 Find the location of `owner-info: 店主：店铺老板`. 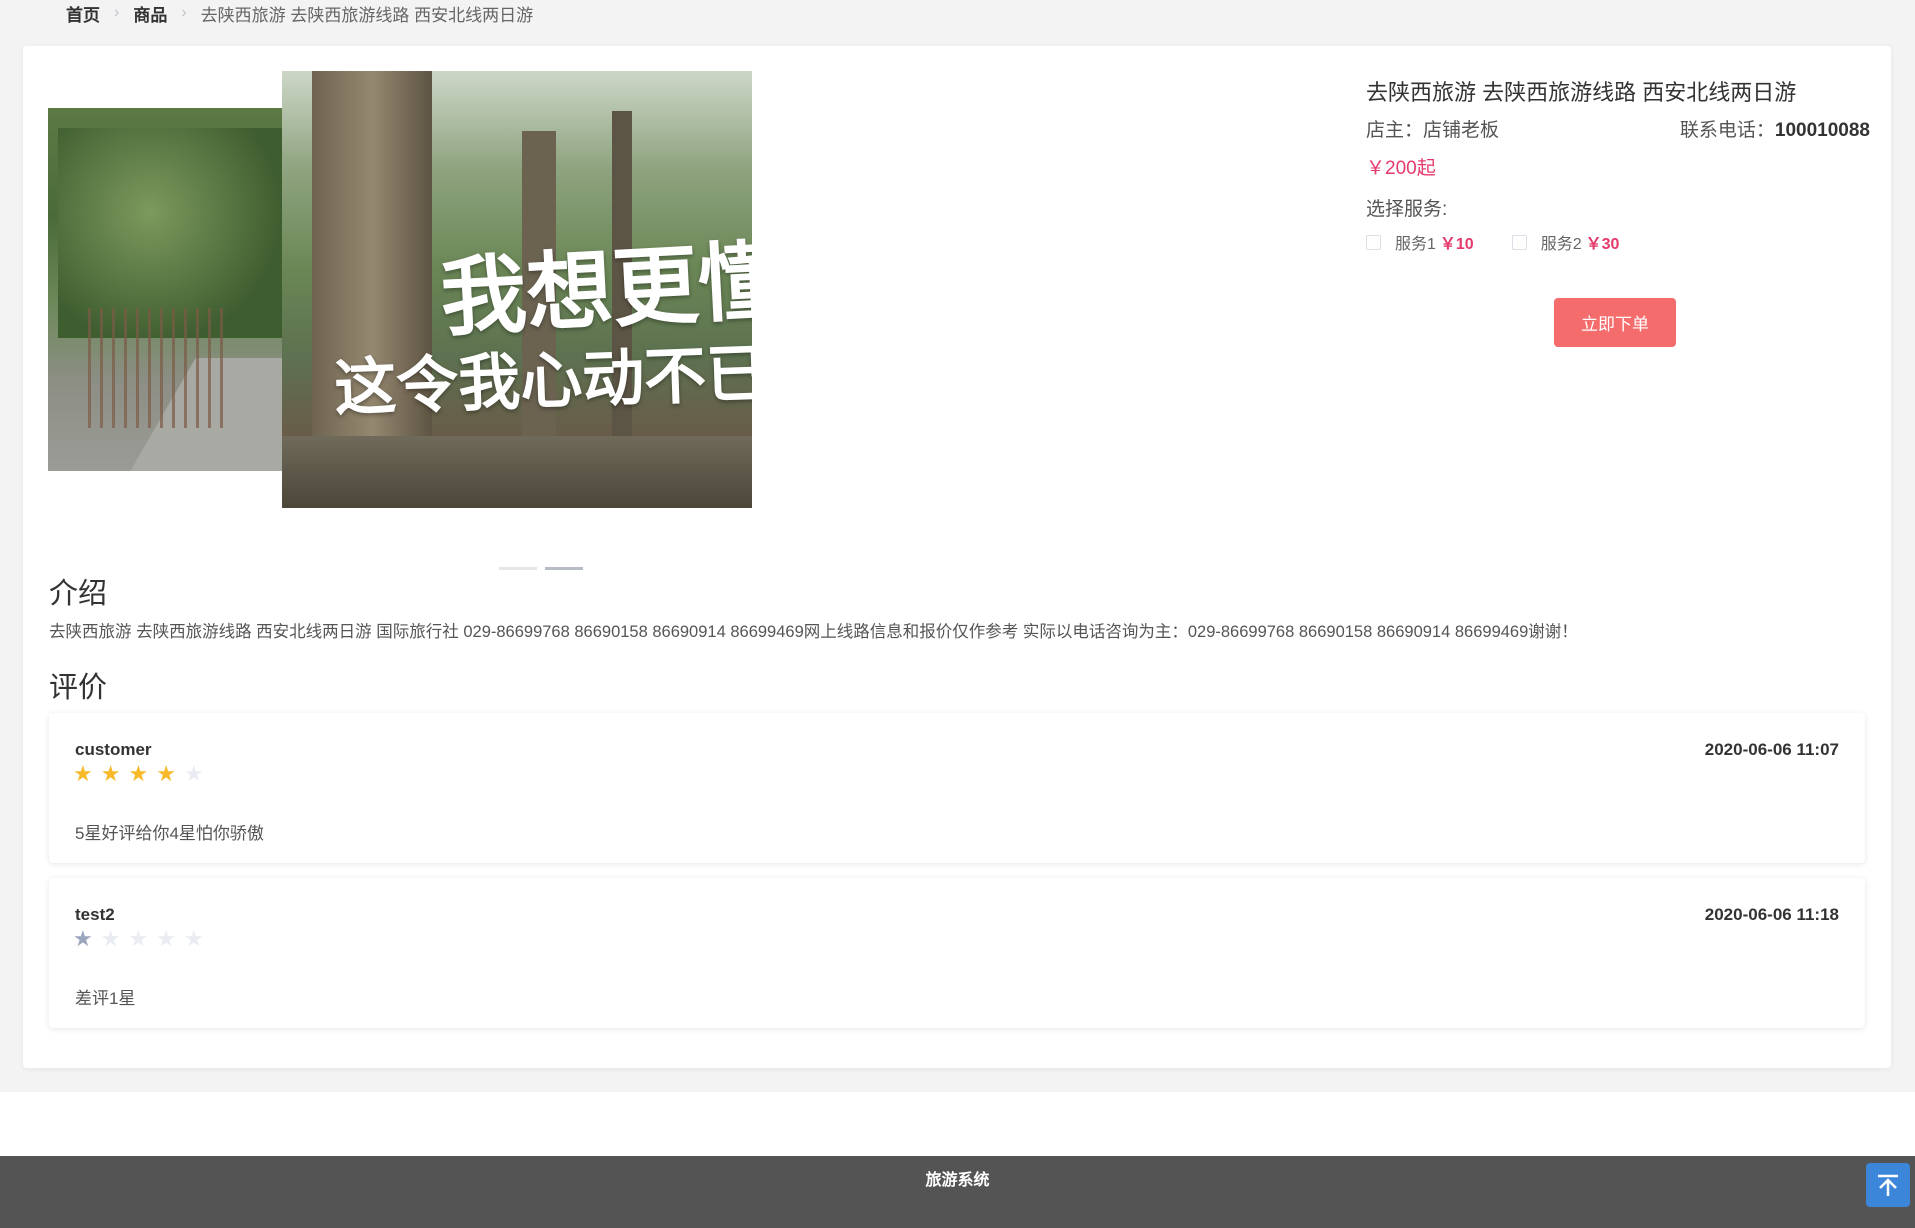

owner-info: 店主：店铺老板 is located at coordinates (1432, 131).